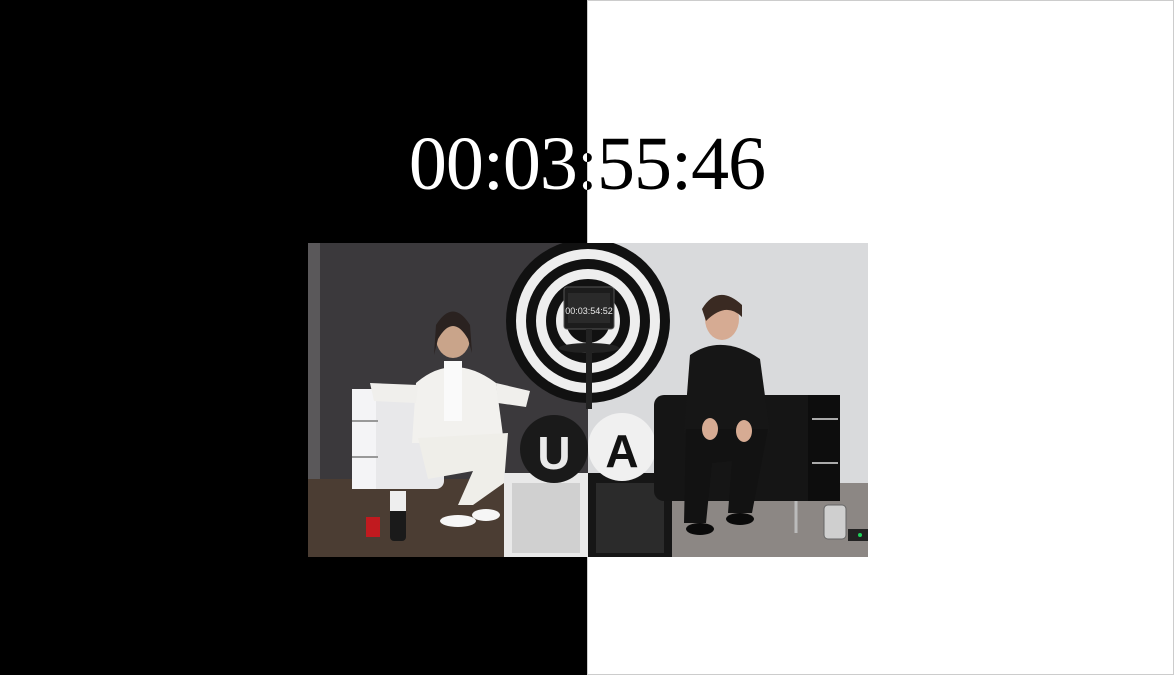 This screenshot has height=675, width=1174. Describe the element at coordinates (589, 311) in the screenshot. I see `monitor-timer-text: 00:03:54:52` at that location.